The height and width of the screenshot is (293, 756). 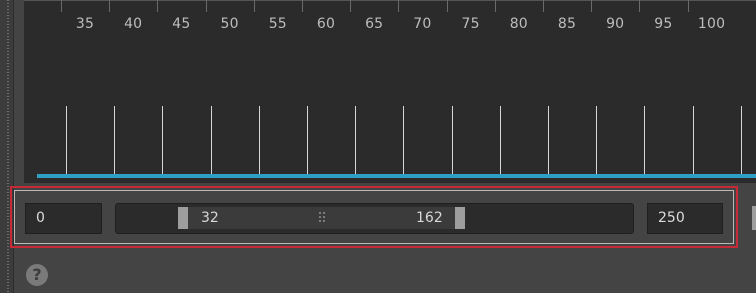 I want to click on drag-grip-icon, so click(x=322, y=217).